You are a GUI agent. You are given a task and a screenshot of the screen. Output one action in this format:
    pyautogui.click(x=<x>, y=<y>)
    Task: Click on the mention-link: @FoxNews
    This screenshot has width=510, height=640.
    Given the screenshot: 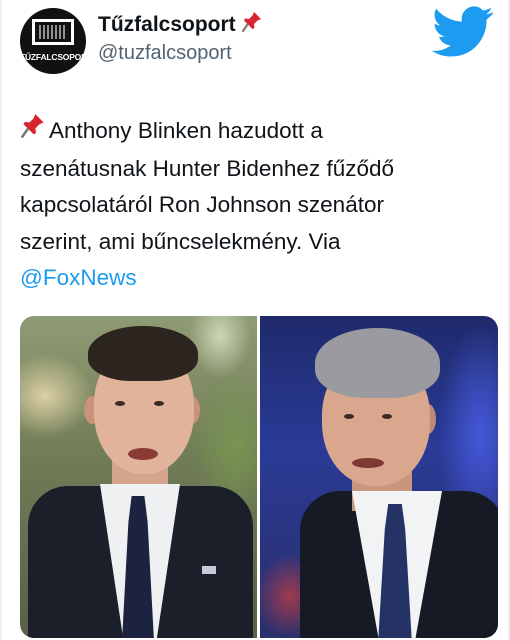 What is the action you would take?
    pyautogui.click(x=78, y=277)
    